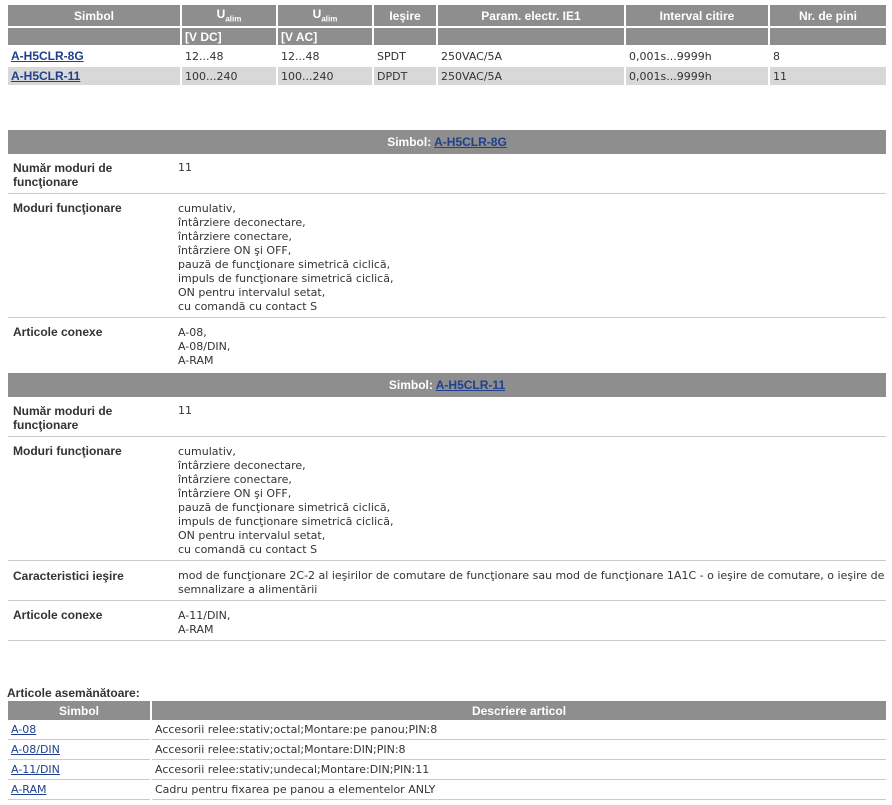 Image resolution: width=892 pixels, height=805 pixels. What do you see at coordinates (79, 730) in the screenshot?
I see `similar-symbol-cell: A-08` at bounding box center [79, 730].